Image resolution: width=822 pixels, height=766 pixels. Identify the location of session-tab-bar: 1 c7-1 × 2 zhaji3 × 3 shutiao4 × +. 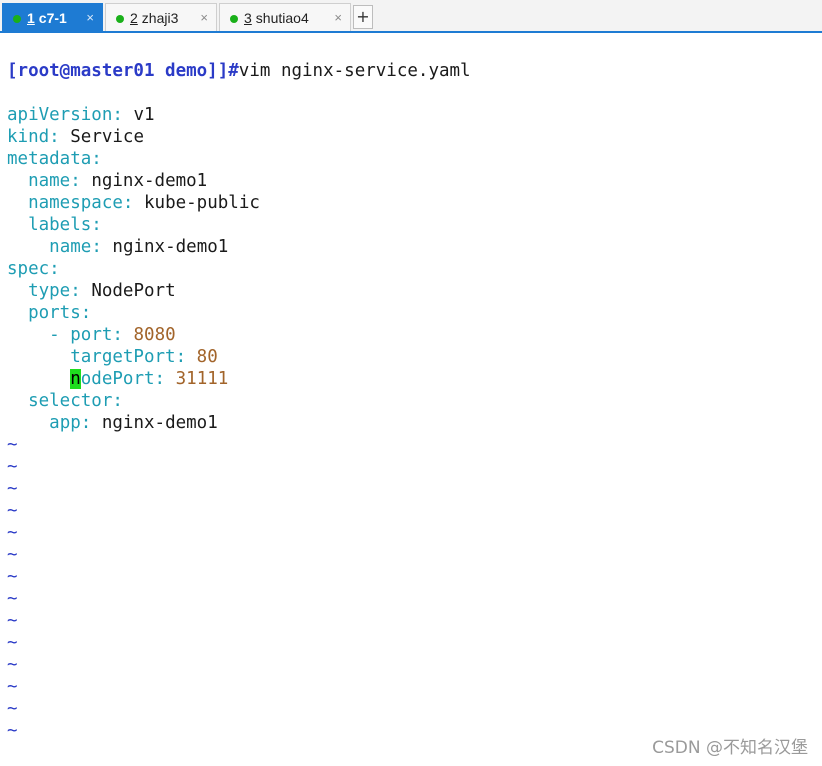
(411, 16).